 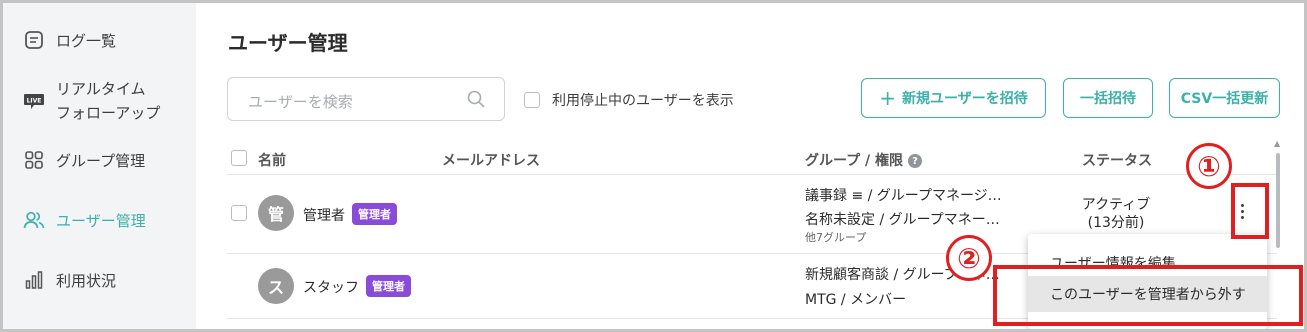 What do you see at coordinates (34, 40) in the screenshot?
I see `document-list-icon` at bounding box center [34, 40].